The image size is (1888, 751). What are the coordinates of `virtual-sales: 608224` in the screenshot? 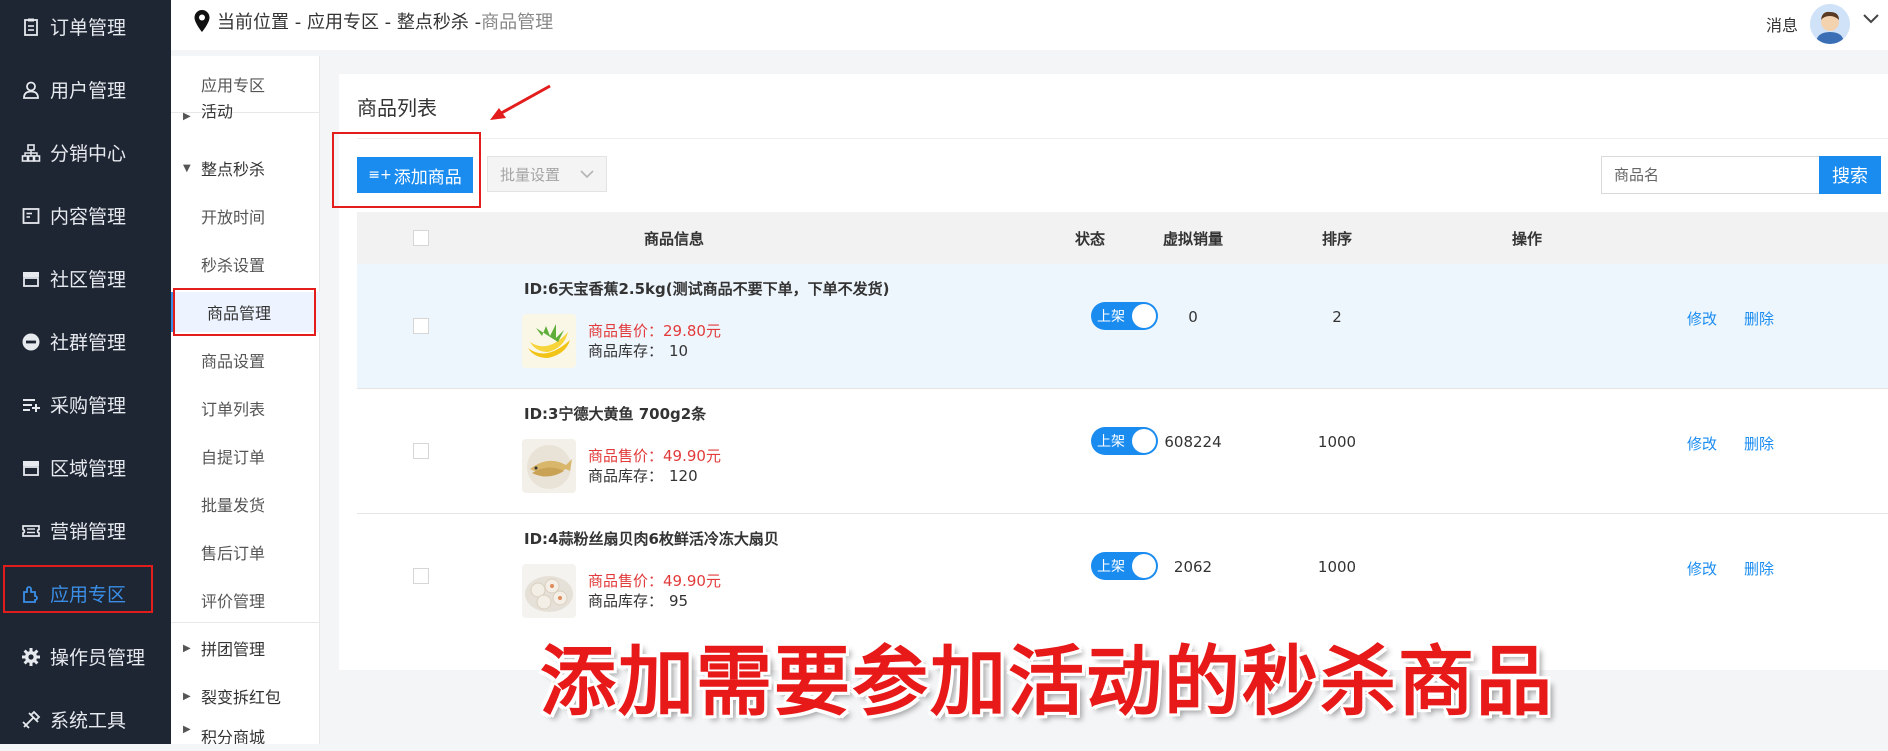 It's located at (1193, 442).